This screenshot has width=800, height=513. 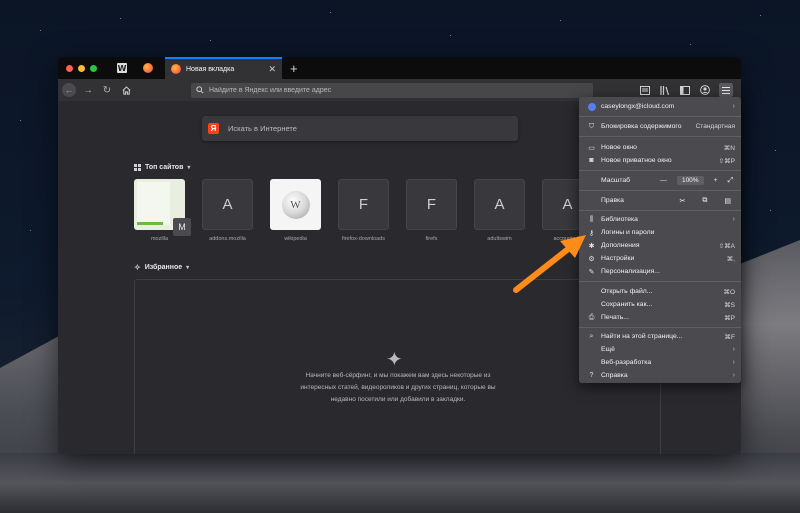 I want to click on menu-find: ⌕ Найти на этой странице... ⌘F, so click(x=660, y=336).